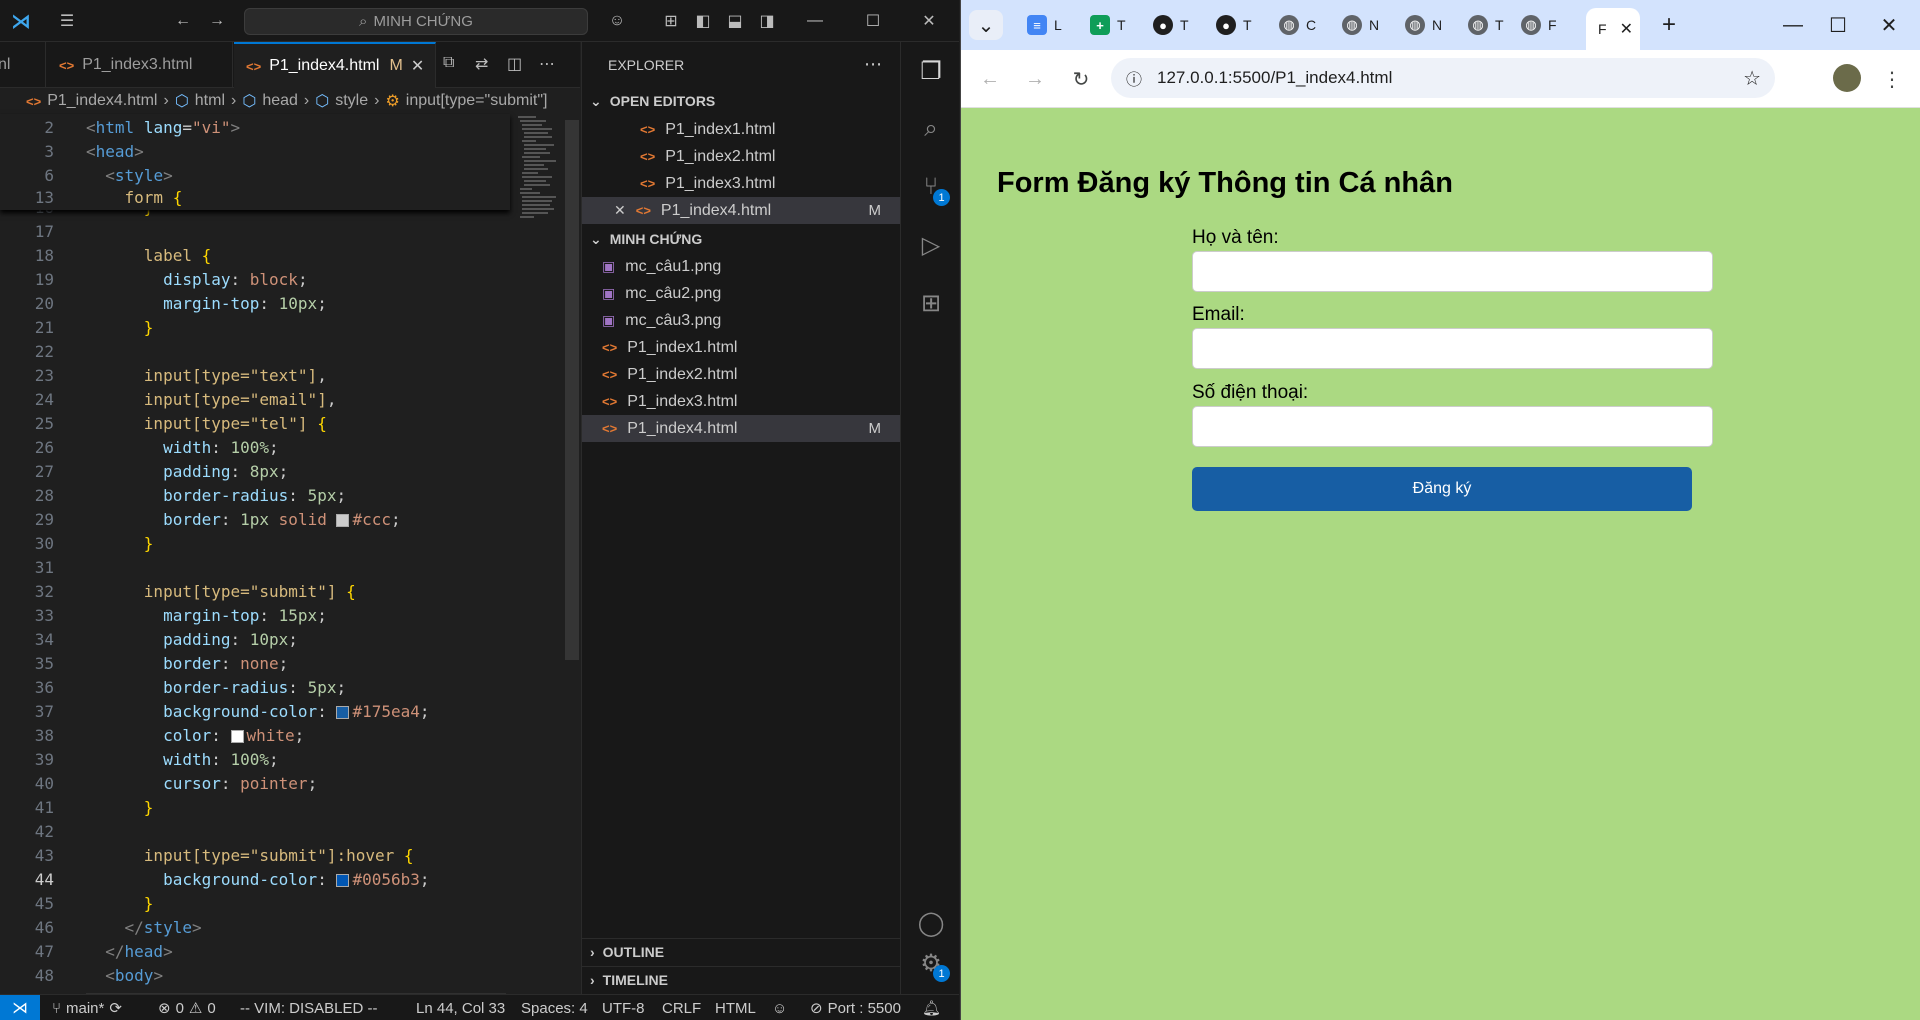 This screenshot has height=1020, width=1920. I want to click on sticky-line: 3 <head>, so click(255, 152).